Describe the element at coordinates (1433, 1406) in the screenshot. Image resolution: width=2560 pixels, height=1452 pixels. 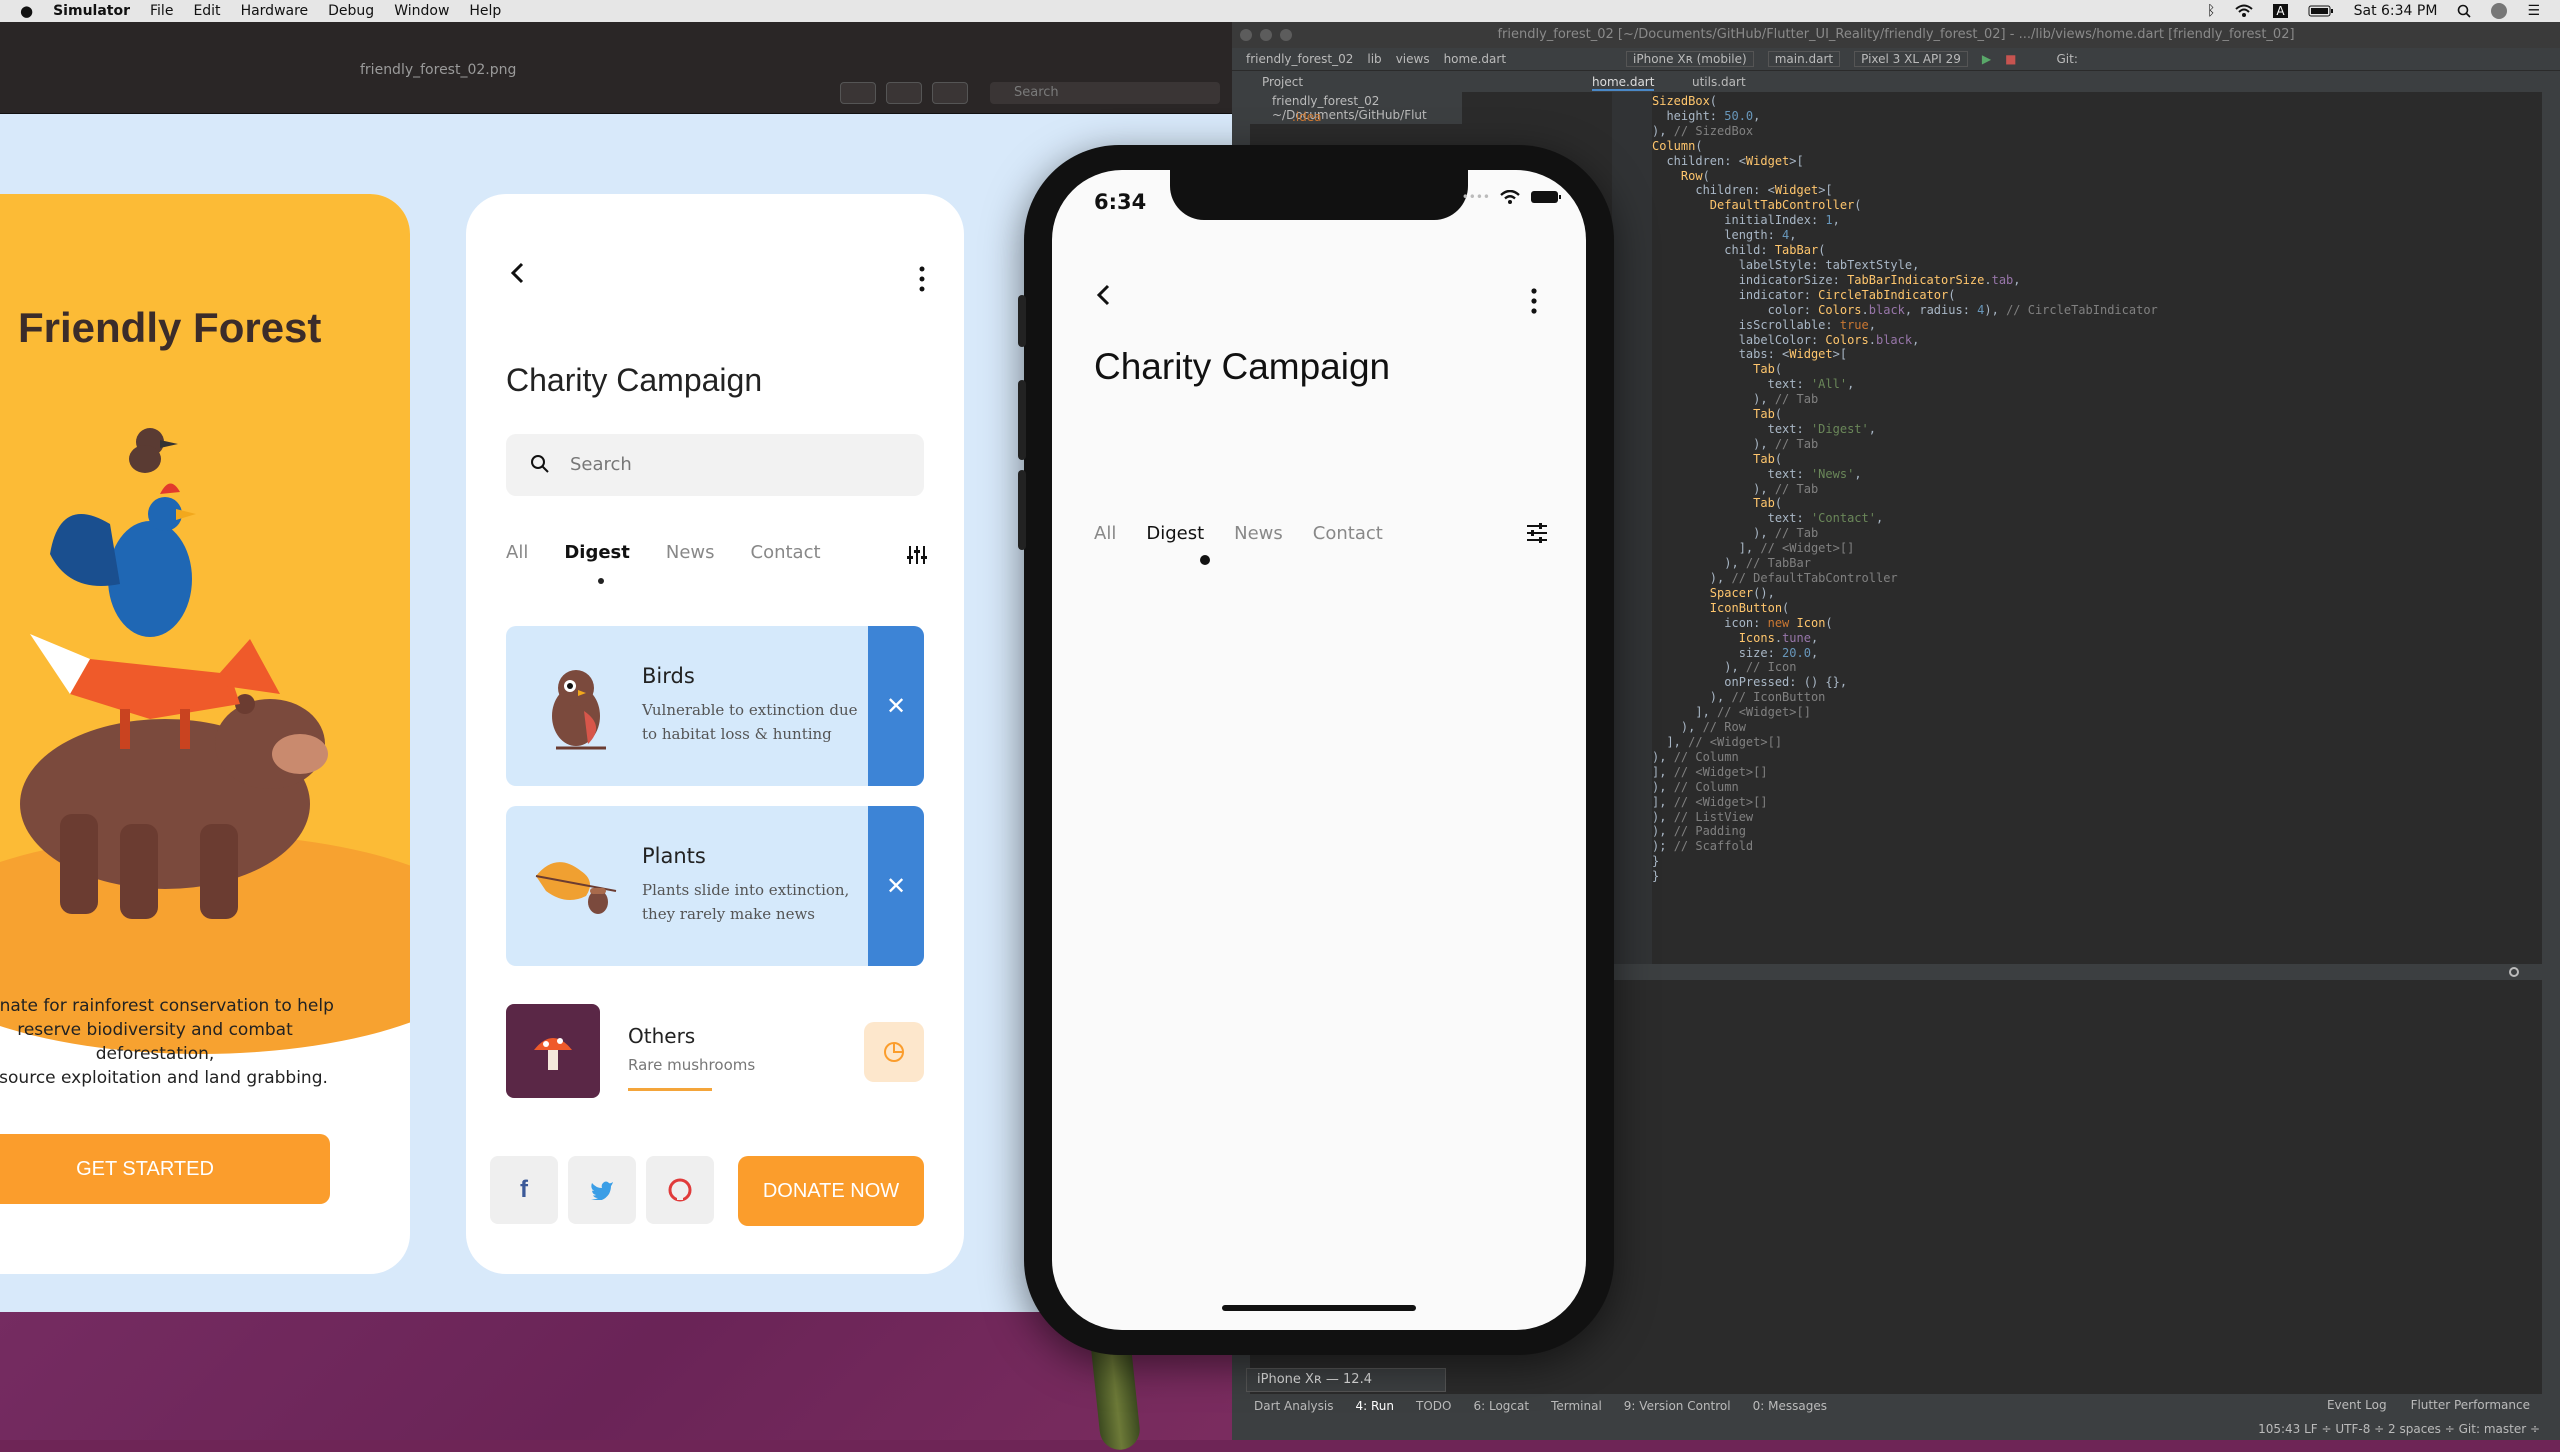
I see `tab-todo: TODO` at that location.